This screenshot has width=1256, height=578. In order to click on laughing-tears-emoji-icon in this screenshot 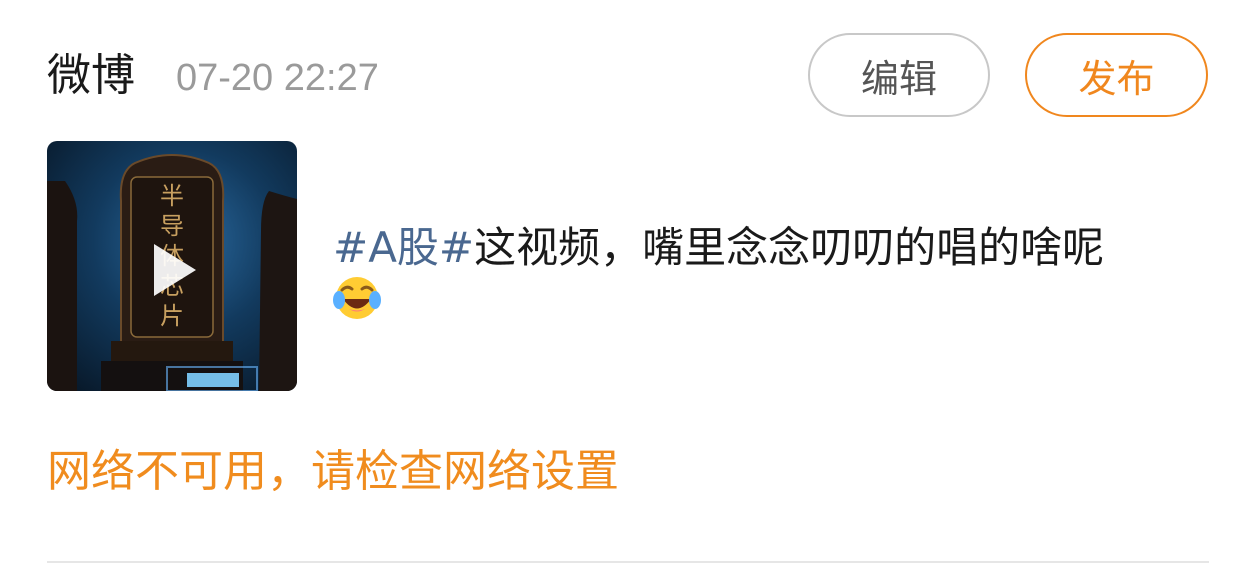, I will do `click(357, 298)`.